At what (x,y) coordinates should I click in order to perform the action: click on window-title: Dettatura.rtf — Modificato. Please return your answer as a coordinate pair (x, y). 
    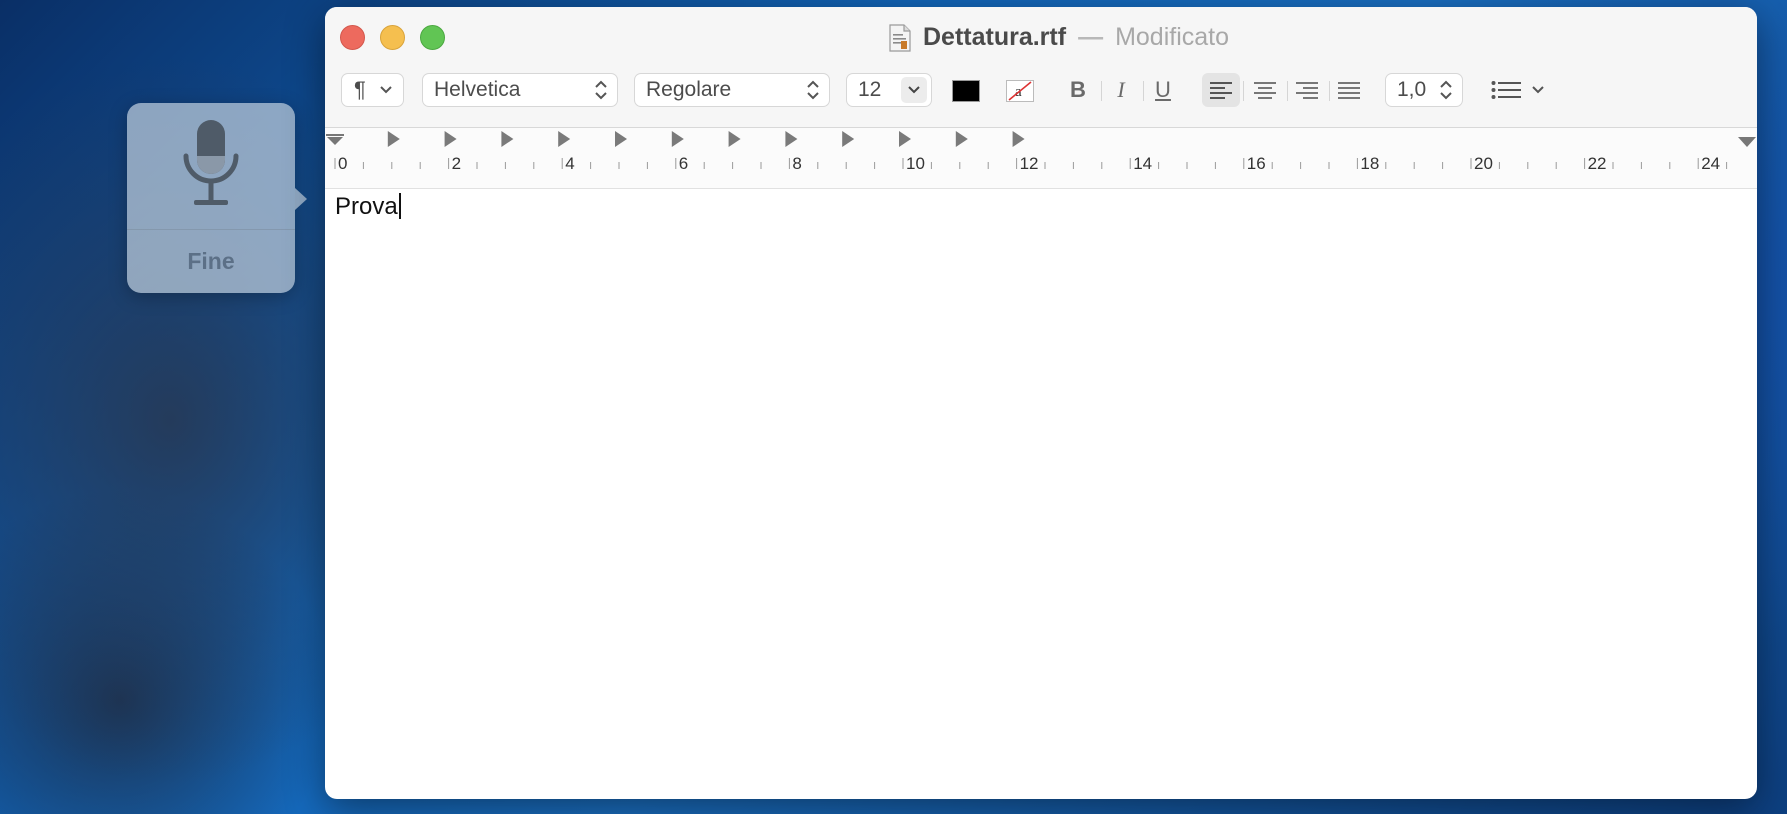
    Looking at the image, I should click on (1050, 37).